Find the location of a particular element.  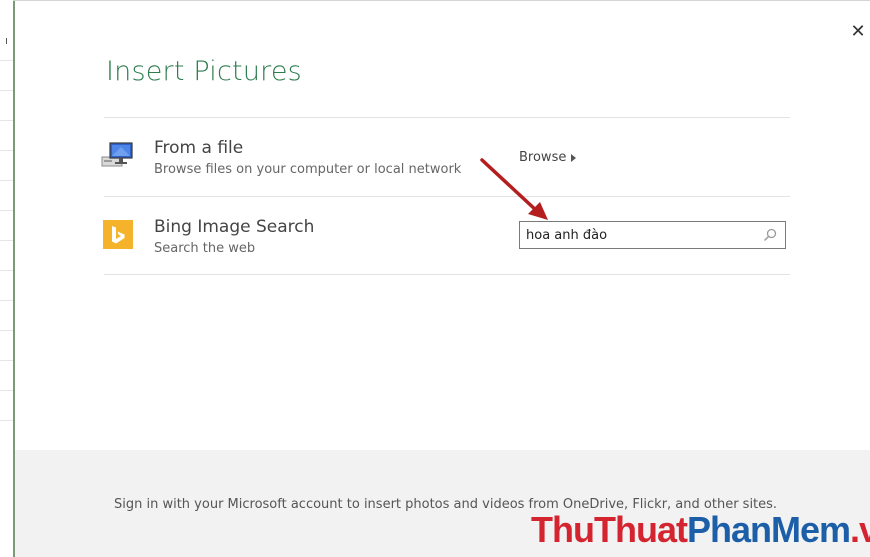

dialog-title: Insert Pictures is located at coordinates (204, 71).